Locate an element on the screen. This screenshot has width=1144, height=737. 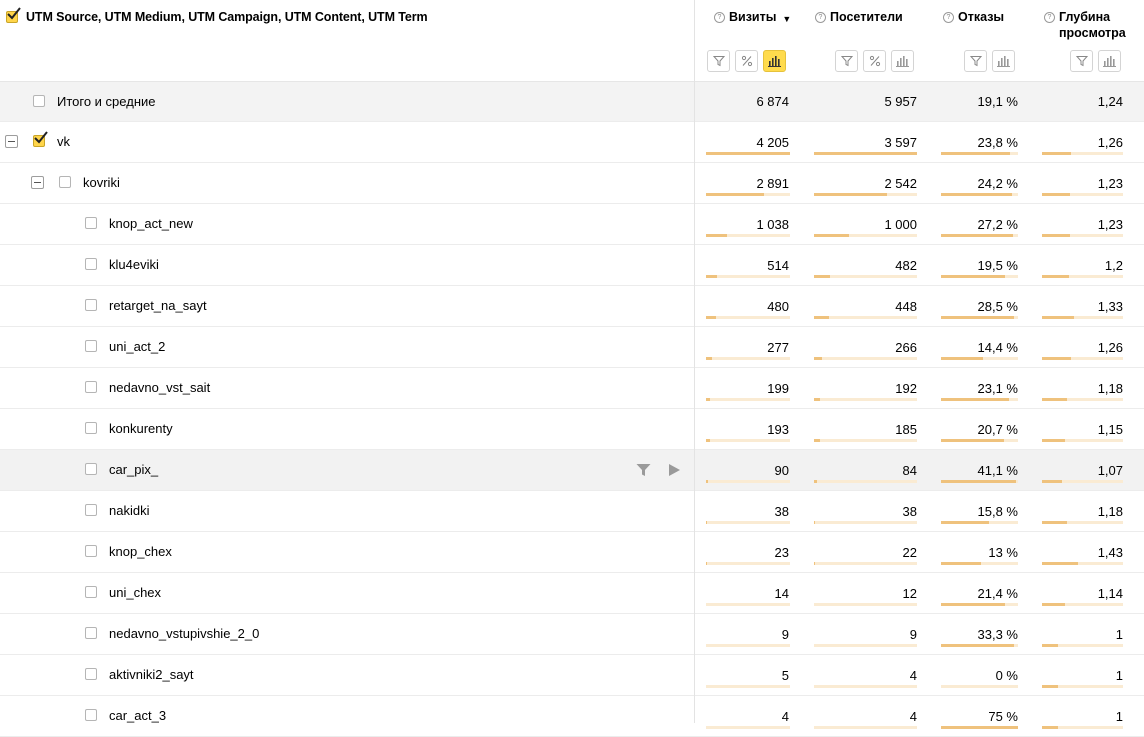
play-icon is located at coordinates (674, 471).